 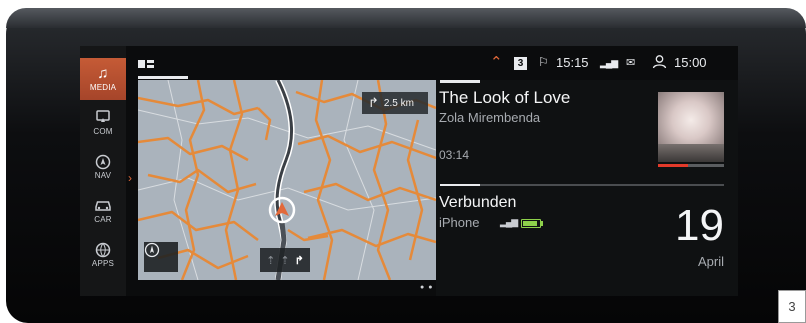 I want to click on sidebar-item-car: CAR, so click(x=103, y=211).